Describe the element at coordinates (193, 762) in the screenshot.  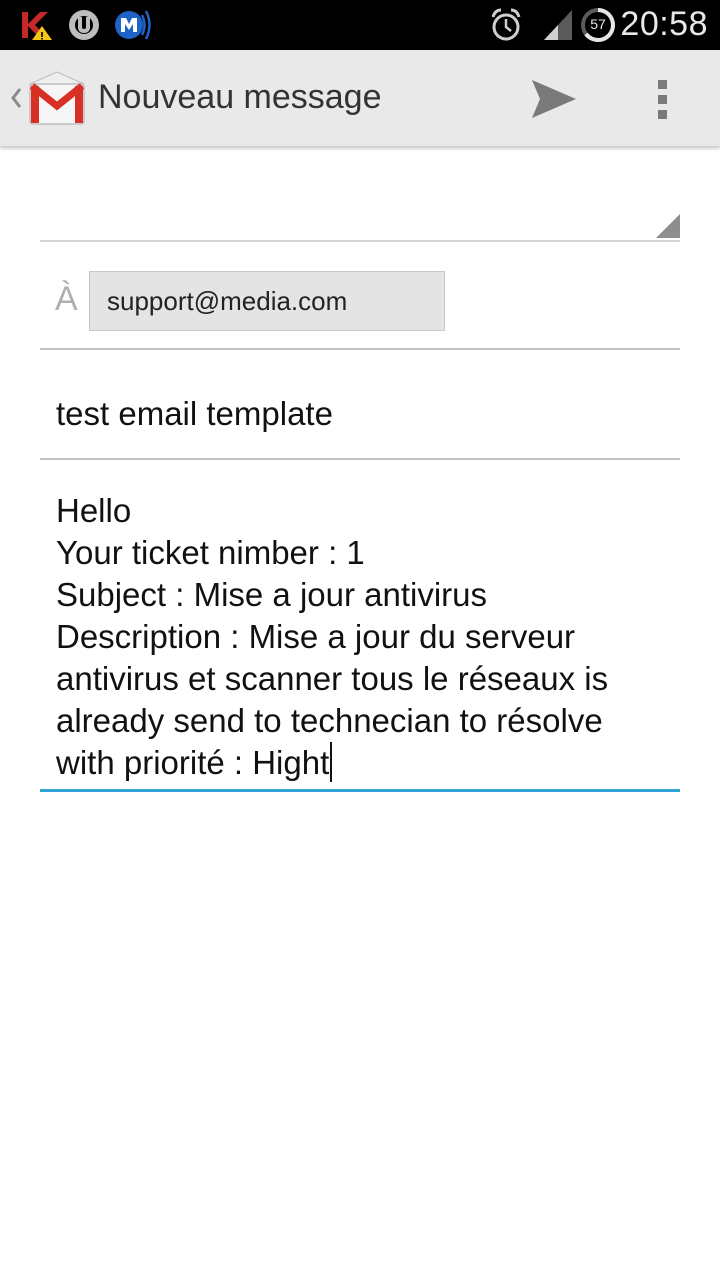
I see `body-line-text: with priorité : Hight` at that location.